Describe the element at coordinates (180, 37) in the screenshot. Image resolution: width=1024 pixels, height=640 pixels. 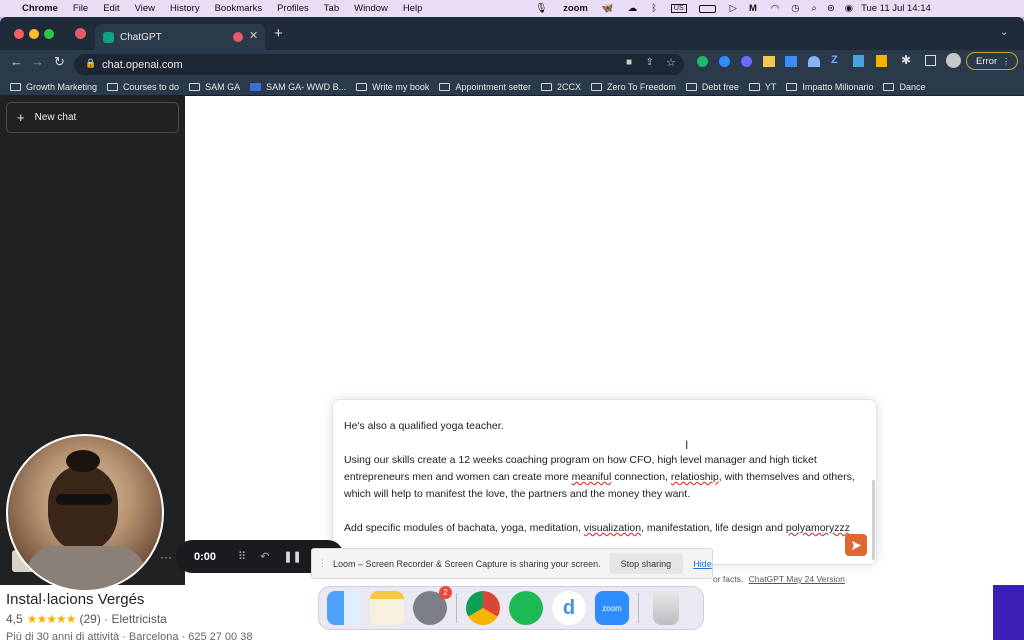
I see `tab-chatgpt: ChatGPT ✕` at that location.